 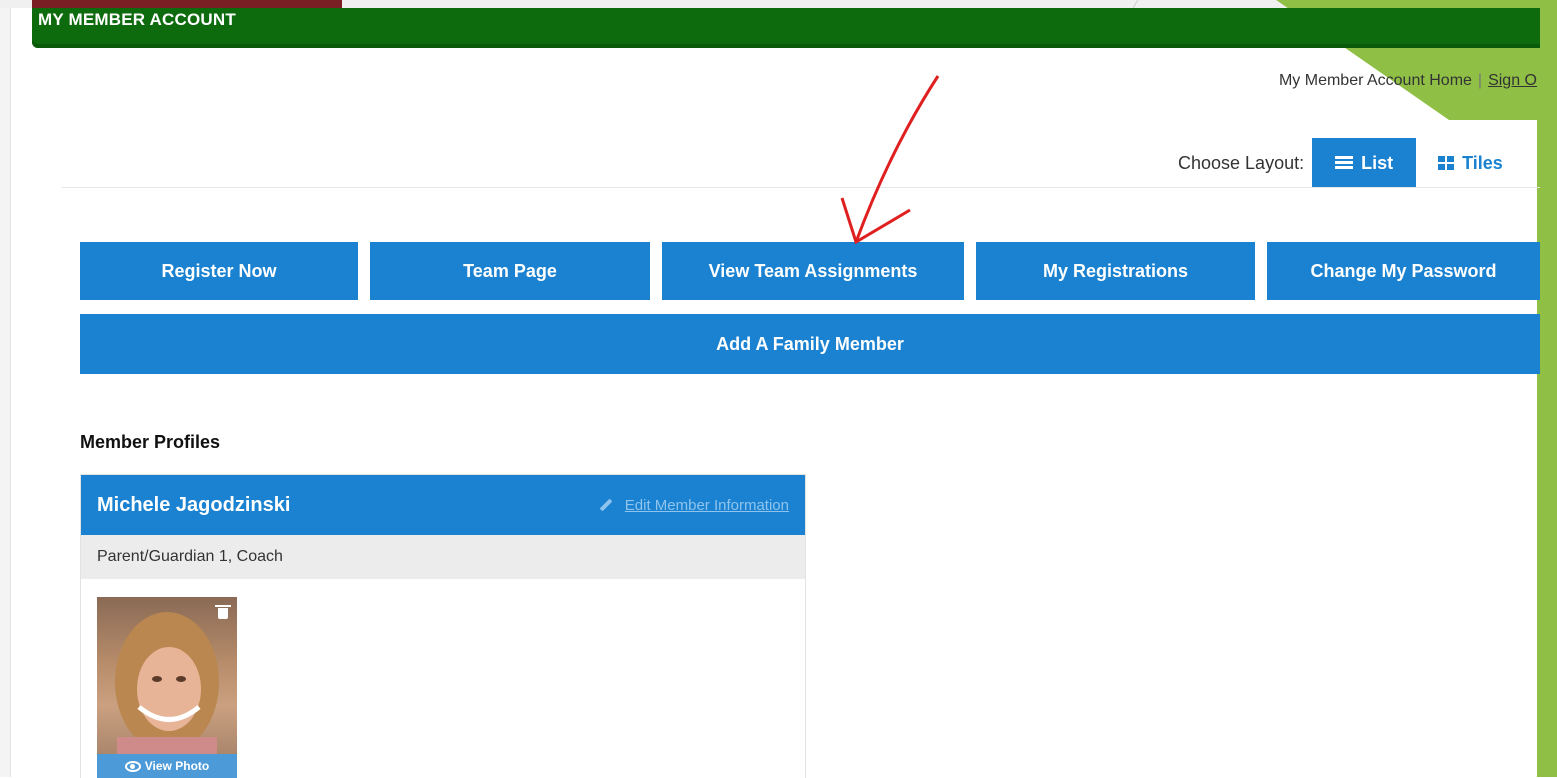 I want to click on account-header: MY MEMBER ACCOUNT, so click(x=786, y=28).